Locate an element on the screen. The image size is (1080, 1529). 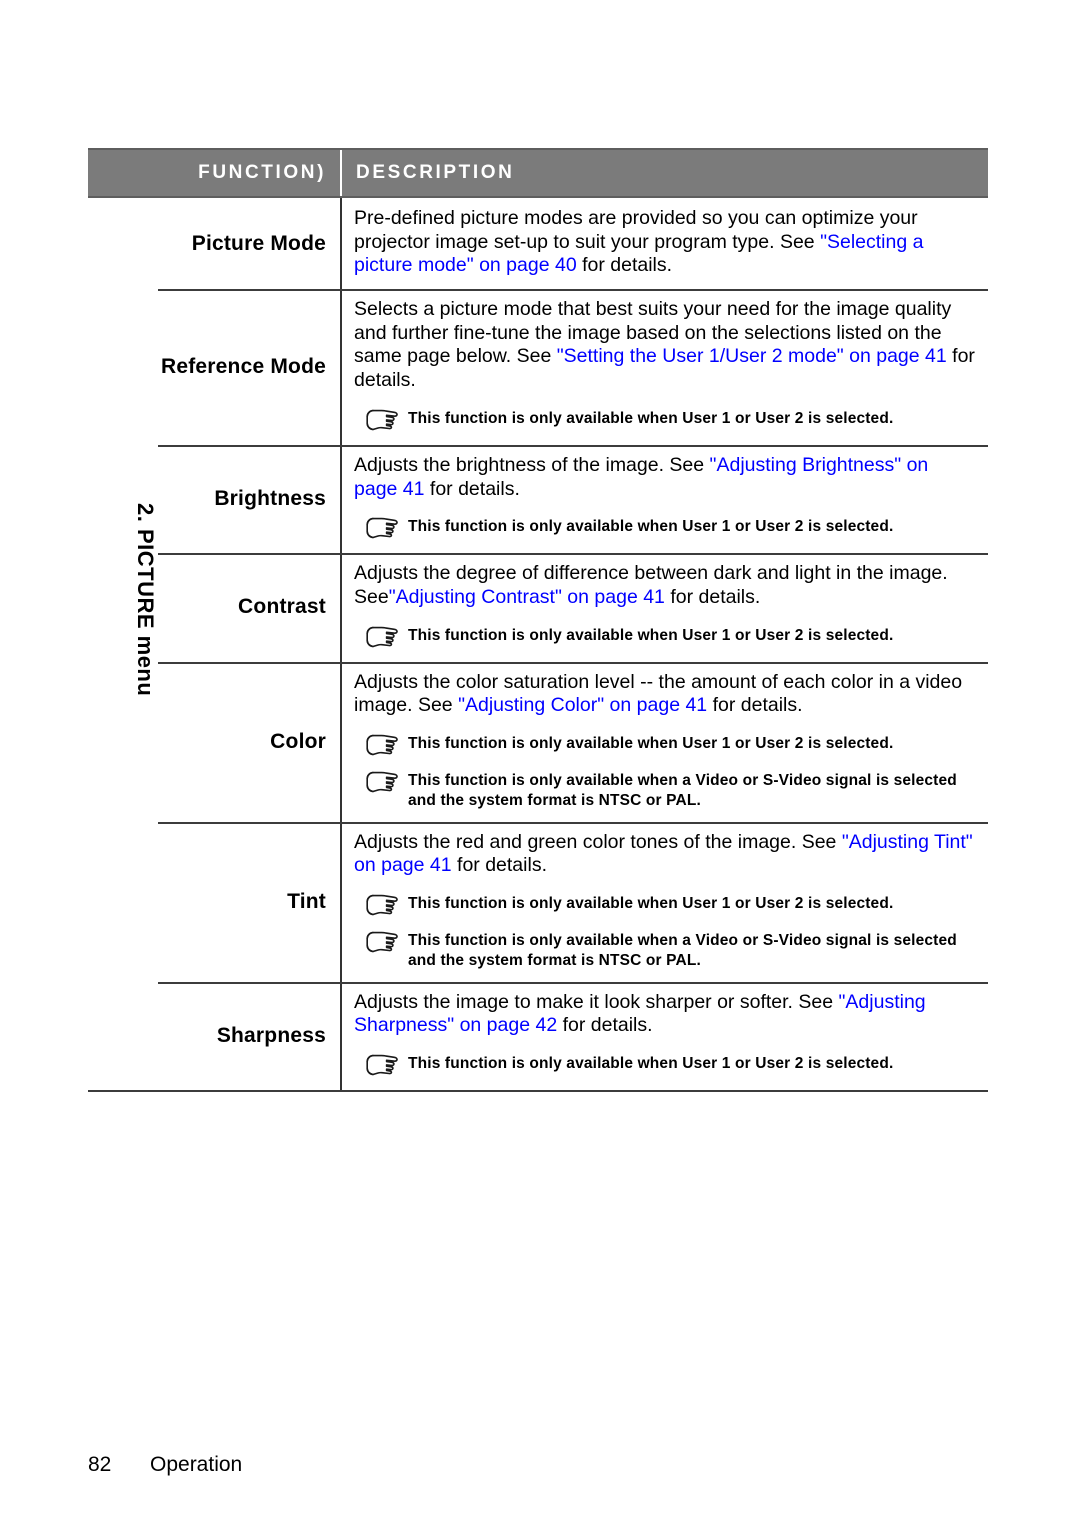
cross-reference-link: "Adjusting Color" on page 41 is located at coordinates (582, 705).